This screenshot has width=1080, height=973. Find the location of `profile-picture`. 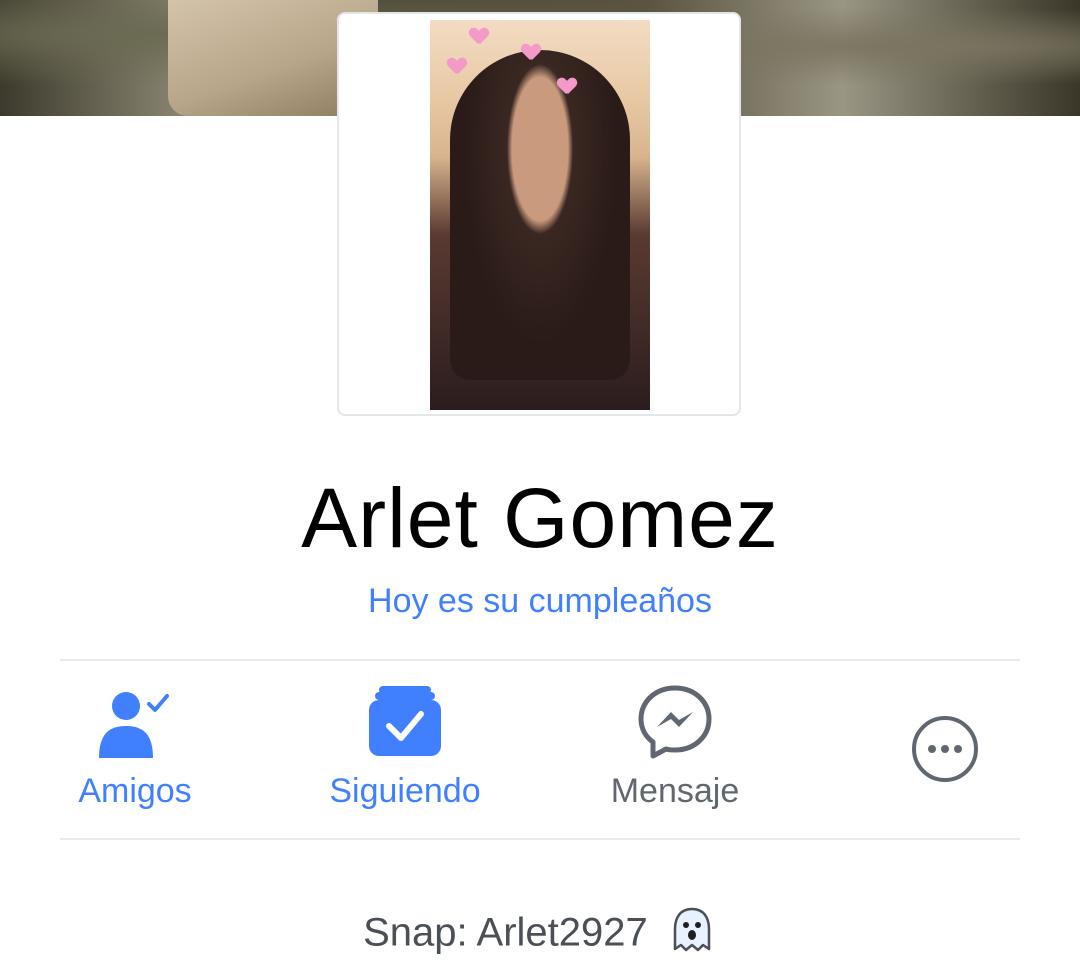

profile-picture is located at coordinates (540, 215).